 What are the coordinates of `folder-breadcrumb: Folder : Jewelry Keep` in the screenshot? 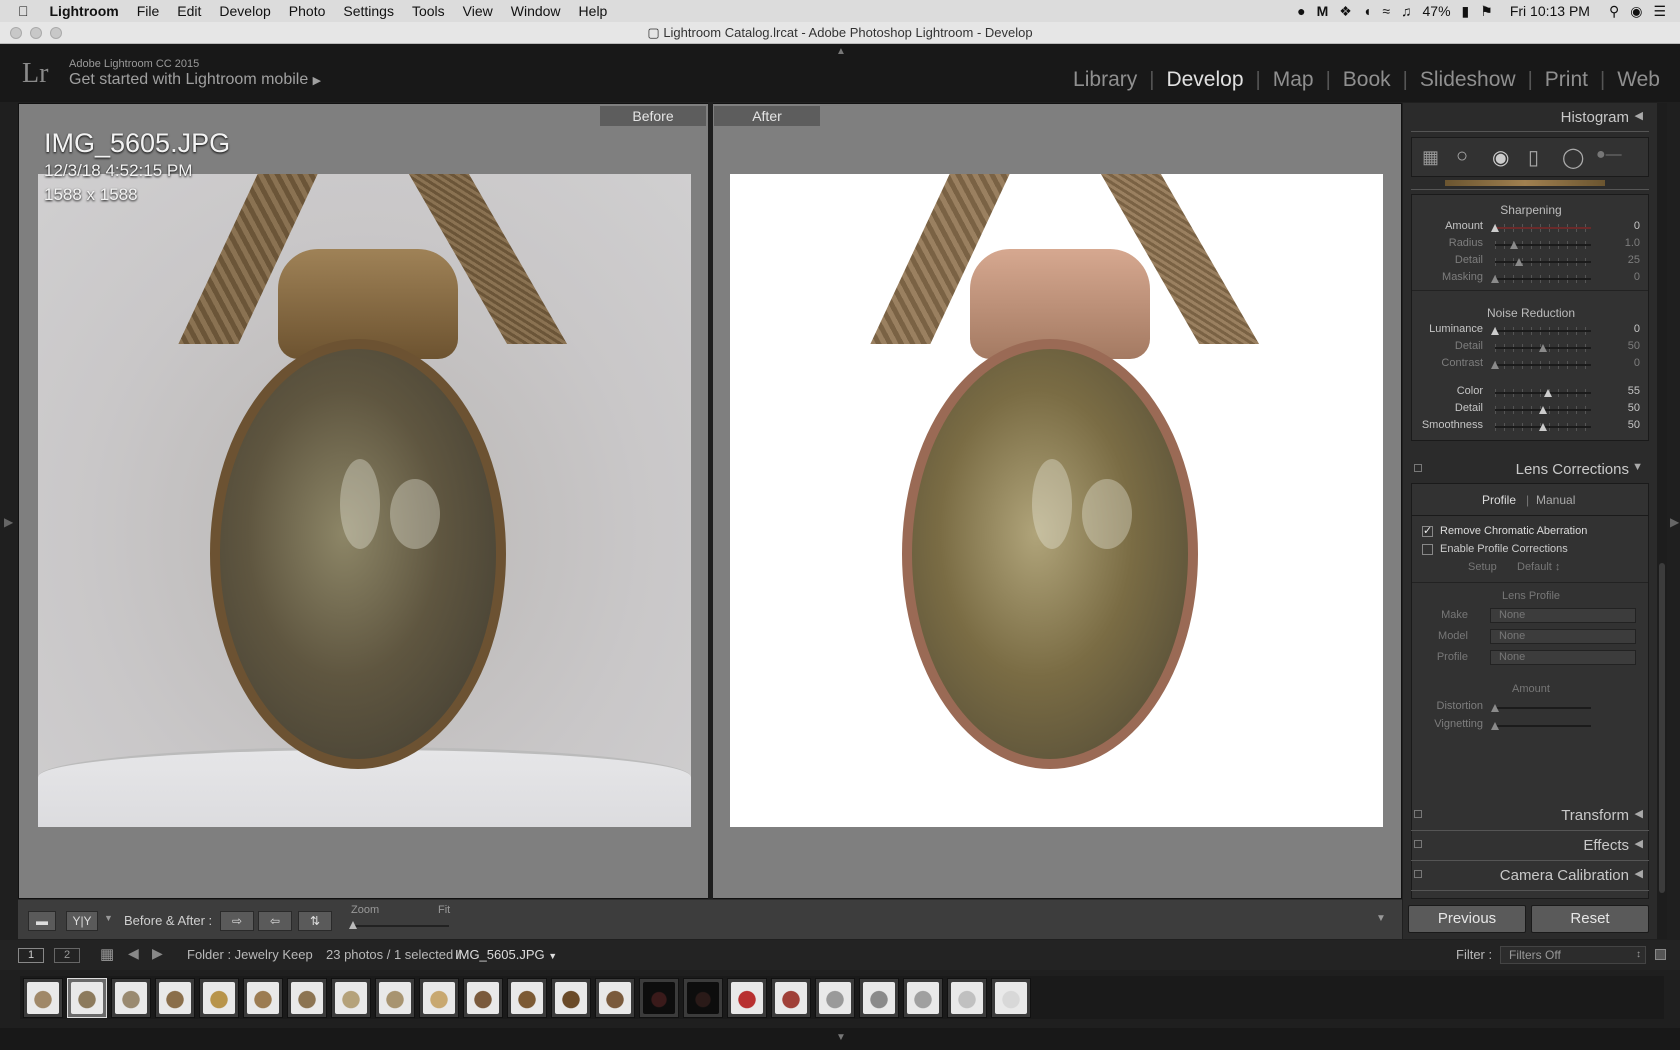 It's located at (250, 954).